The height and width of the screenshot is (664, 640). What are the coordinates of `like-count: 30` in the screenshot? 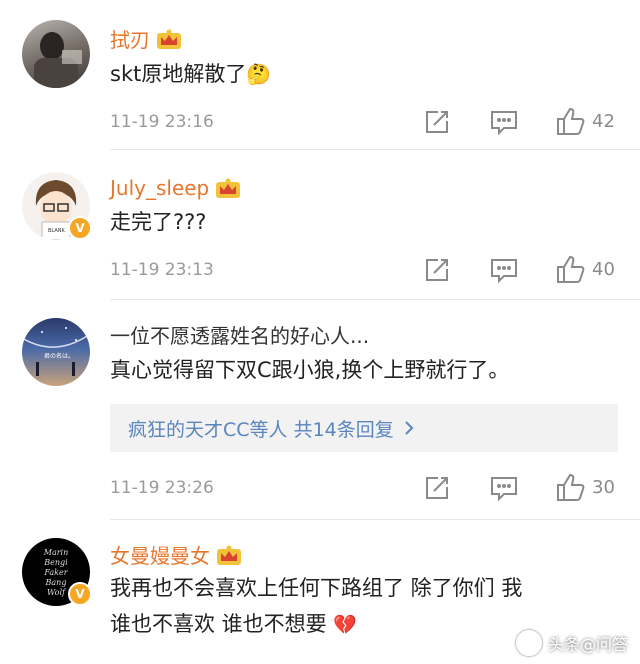 It's located at (603, 487).